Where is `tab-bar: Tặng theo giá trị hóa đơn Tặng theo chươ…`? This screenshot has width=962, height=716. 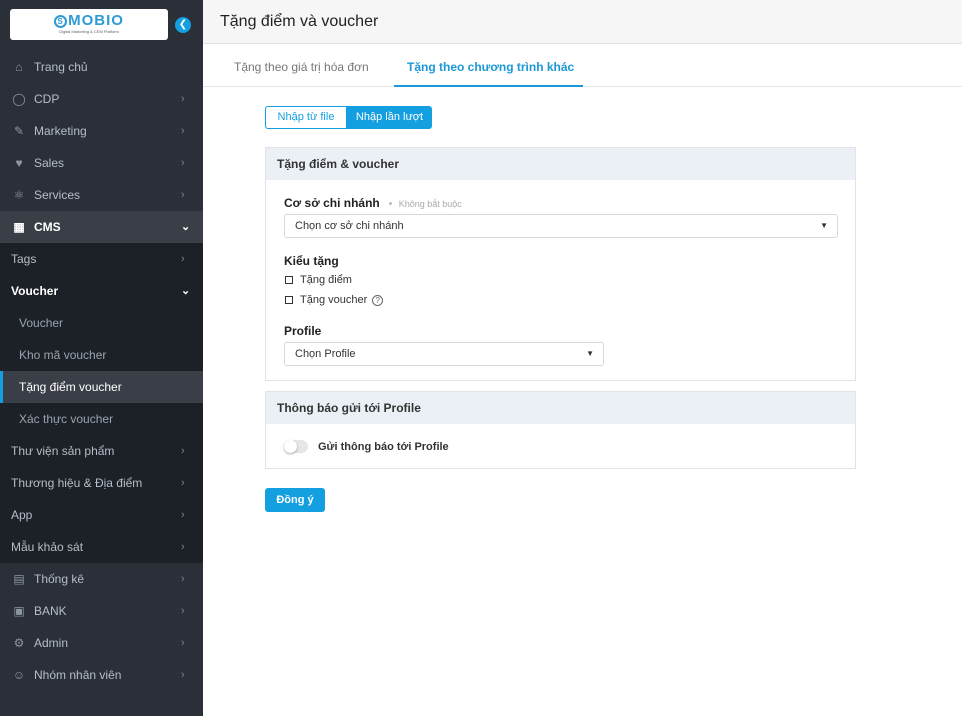
tab-bar: Tặng theo giá trị hóa đơn Tặng theo chươ… is located at coordinates (582, 65).